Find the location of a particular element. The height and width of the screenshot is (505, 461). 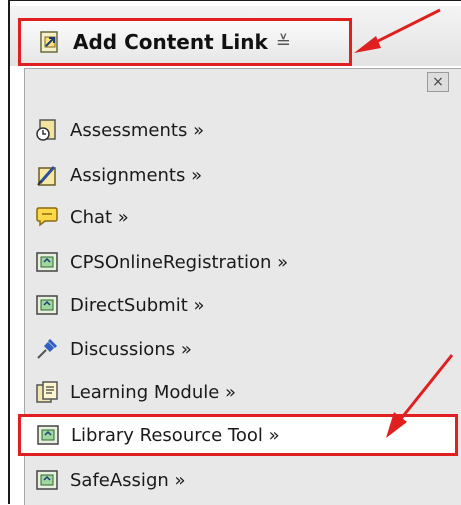

annotation-arrow-top is located at coordinates (397, 30).